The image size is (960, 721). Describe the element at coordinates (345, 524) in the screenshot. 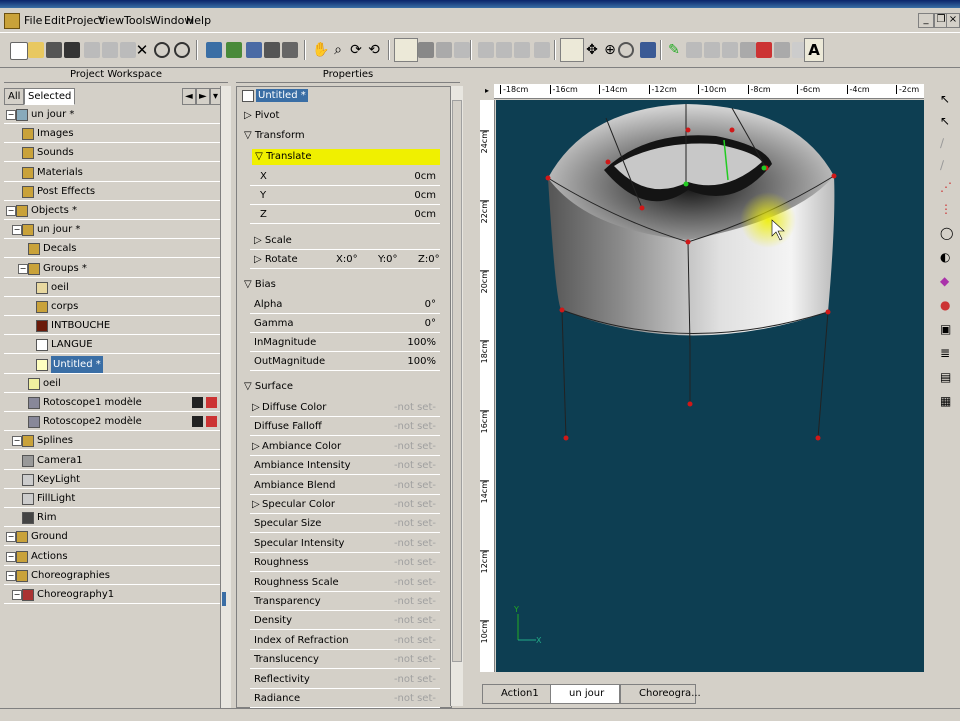

I see `surface-row: Specular Size -not set-` at that location.